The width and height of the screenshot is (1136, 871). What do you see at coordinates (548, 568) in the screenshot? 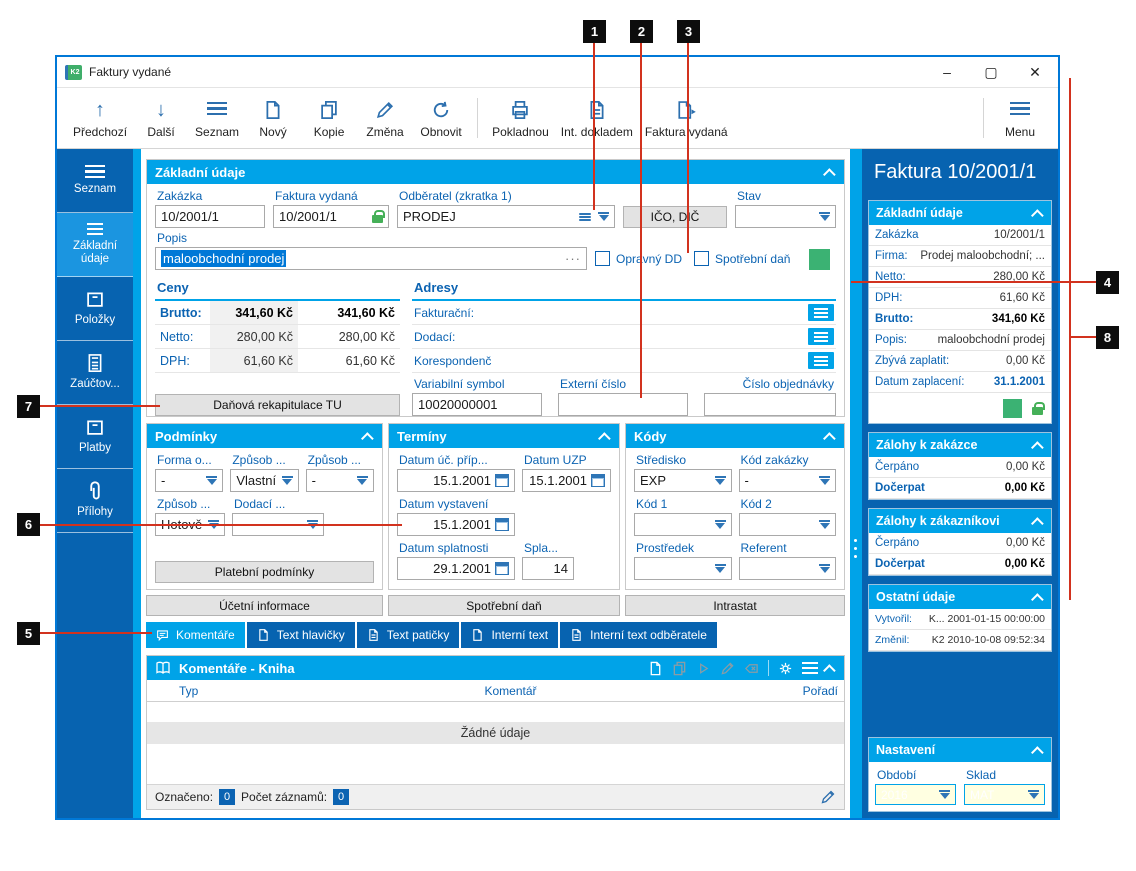
I see `splatnost-dni-input: 14` at bounding box center [548, 568].